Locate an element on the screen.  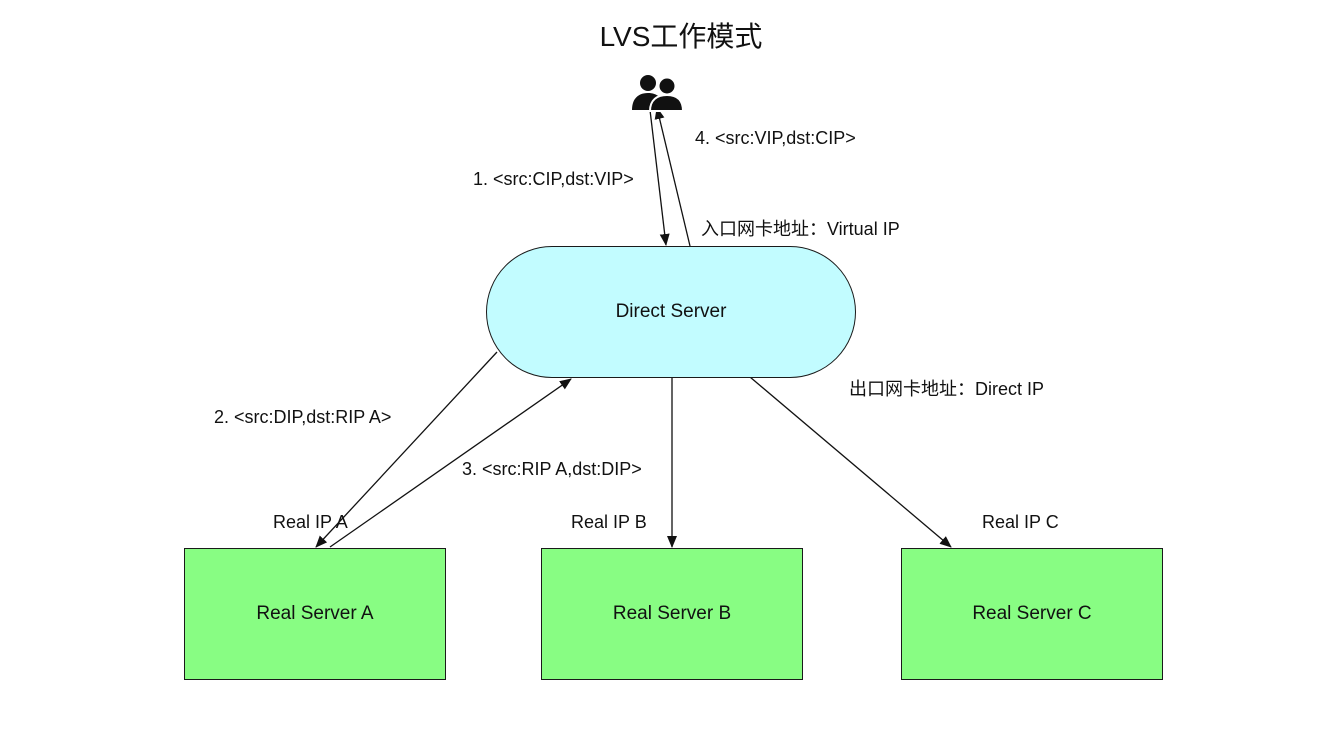
real-ip-c-label: Real IP C is located at coordinates (1020, 522).